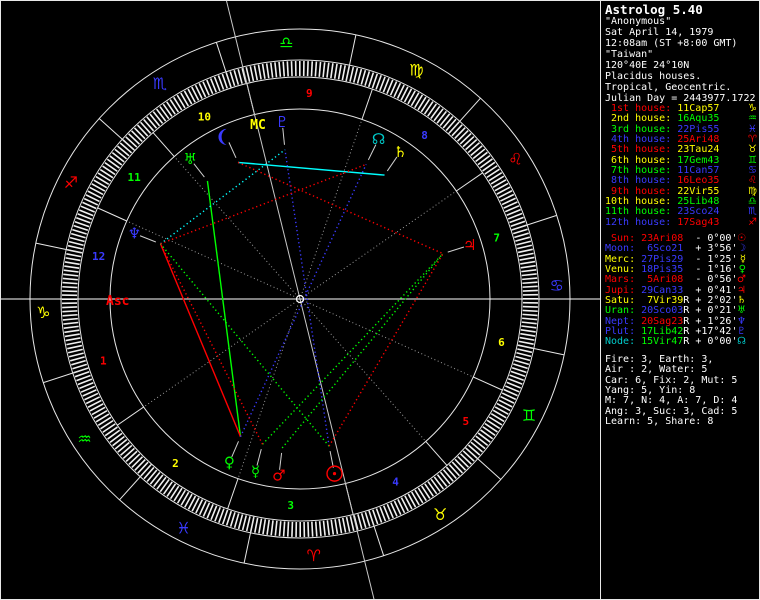 The height and width of the screenshot is (600, 760). Describe the element at coordinates (752, 140) in the screenshot. I see `house-sign-icon: ♈` at that location.